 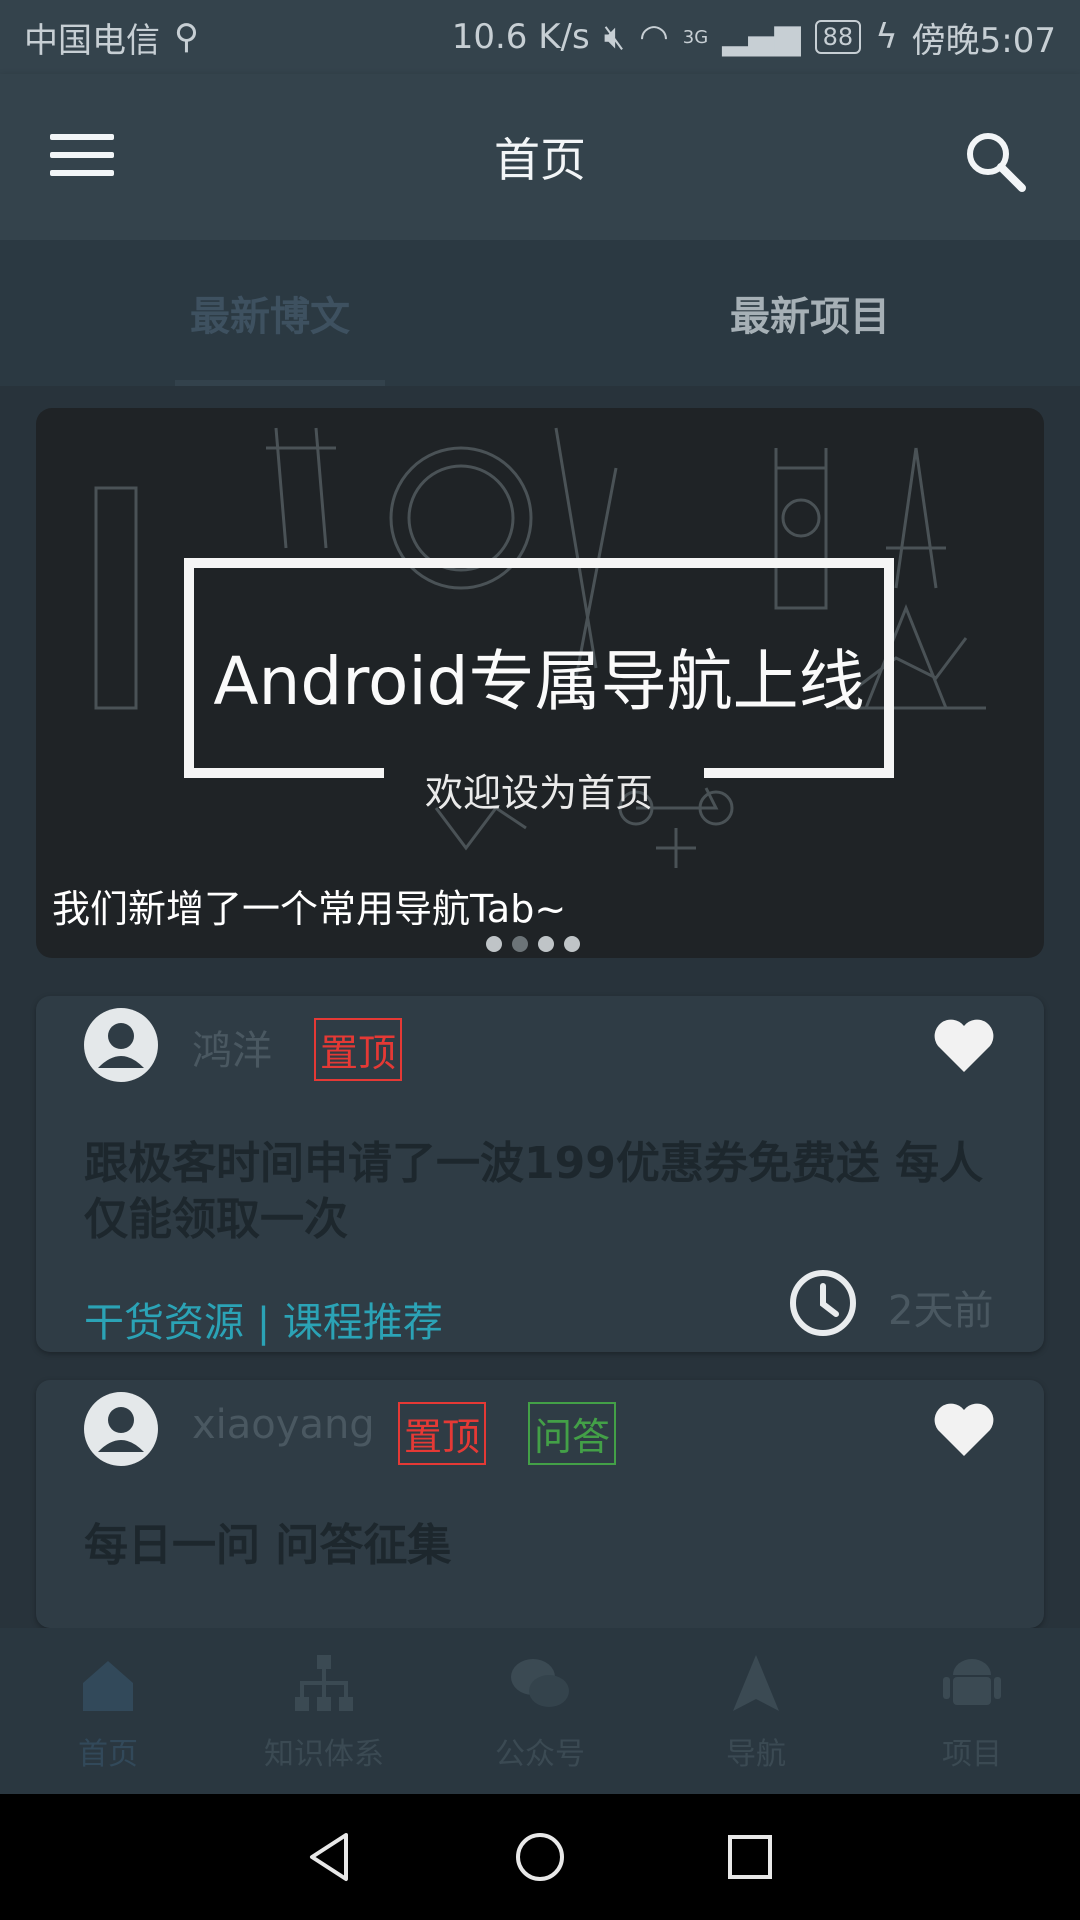 I want to click on article-card: xiaoyang 置顶 问答 每日一问 问答征集, so click(x=540, y=1504).